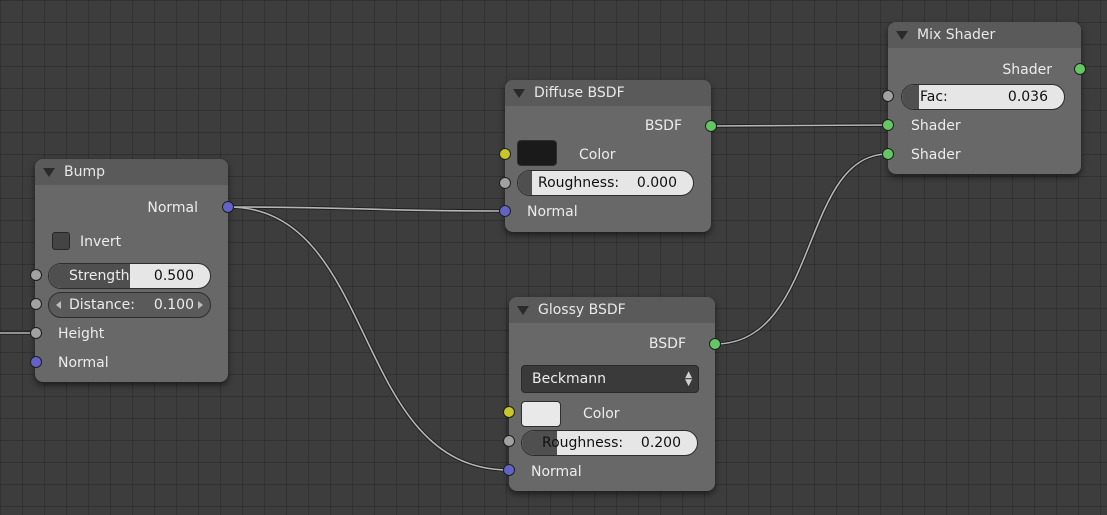 The width and height of the screenshot is (1107, 515). Describe the element at coordinates (552, 212) in the screenshot. I see `diffuse-input-normal-label: Normal` at that location.